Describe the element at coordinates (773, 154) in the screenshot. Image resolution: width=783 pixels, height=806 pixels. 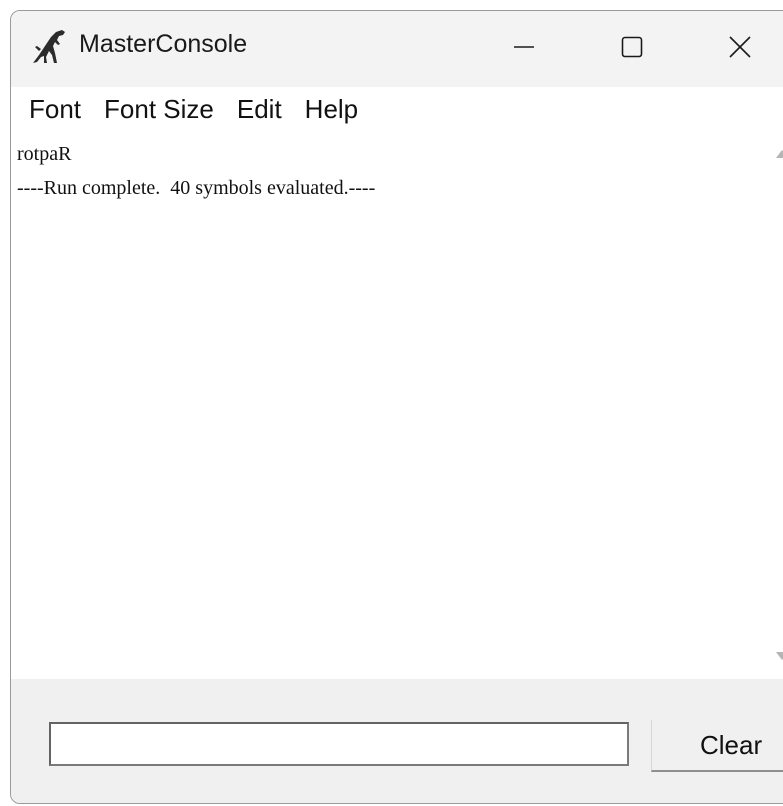
I see `scroll-up-arrow-icon` at that location.